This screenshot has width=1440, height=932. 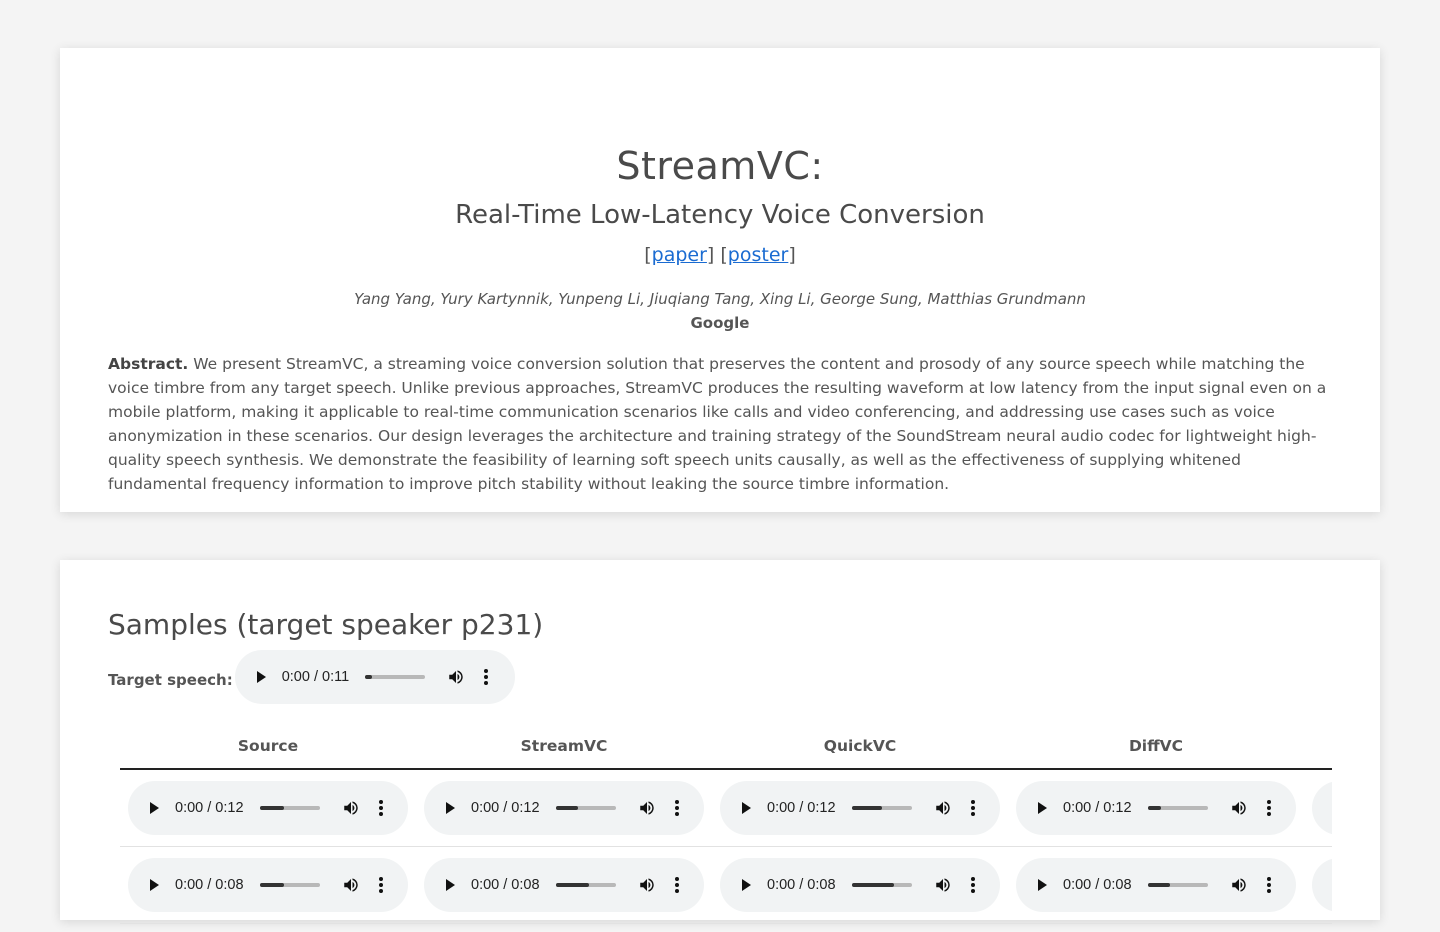 I want to click on target-speech-row: Target speech: 0:00 / 0:11, so click(x=311, y=677).